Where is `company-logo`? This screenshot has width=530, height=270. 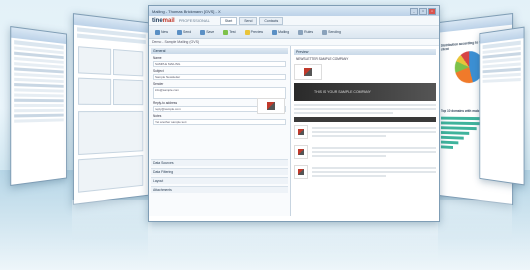
company-logo is located at coordinates (271, 106).